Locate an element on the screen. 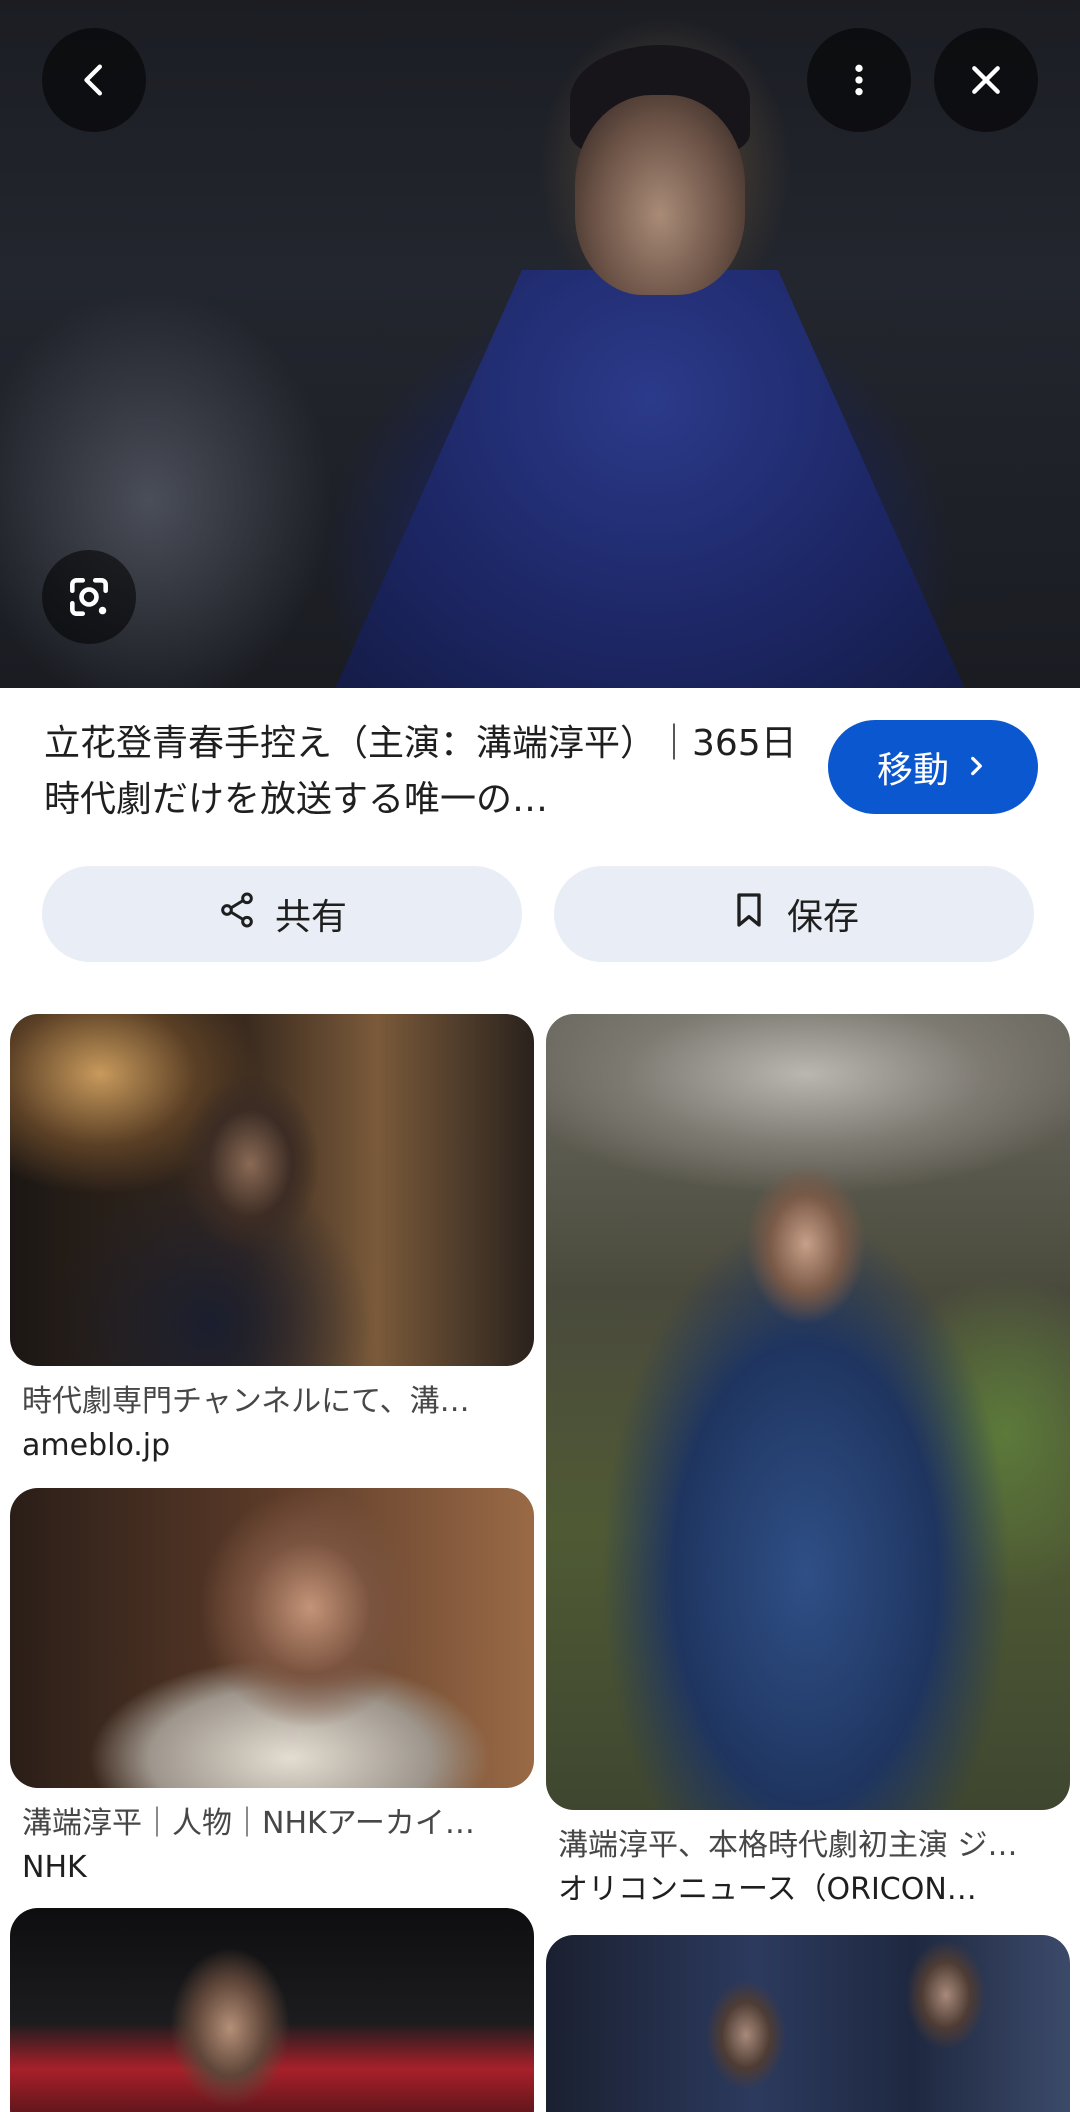 Image resolution: width=1080 pixels, height=2112 pixels. result-title-row: 立花登青春手控え（主演：溝端淳平）｜365日時代劇だけを放送する唯一の… 移動 is located at coordinates (540, 773).